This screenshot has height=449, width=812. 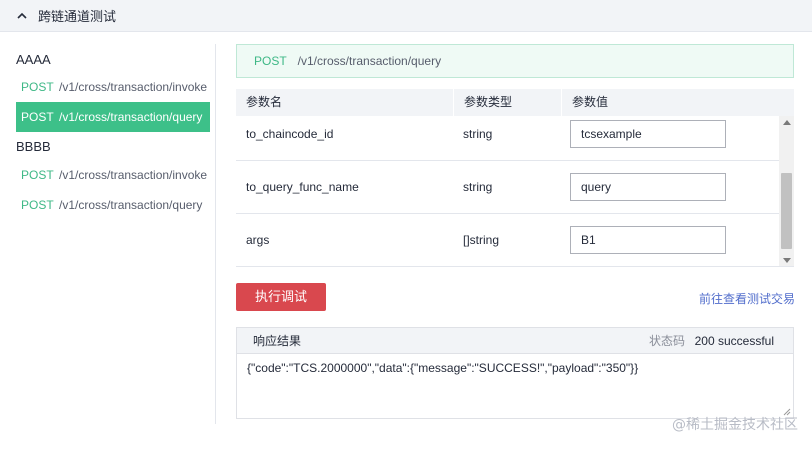 What do you see at coordinates (33, 146) in the screenshot?
I see `group-label-bbbb: BBBB` at bounding box center [33, 146].